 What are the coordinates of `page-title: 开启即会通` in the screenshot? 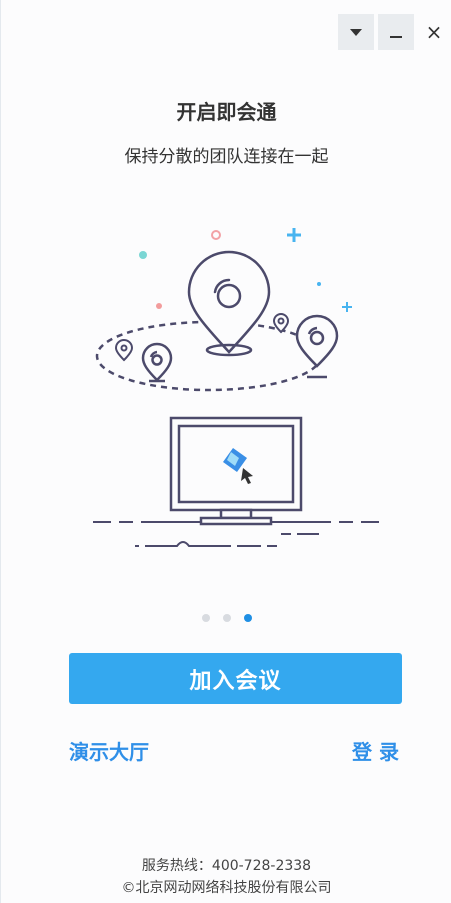 It's located at (226, 112).